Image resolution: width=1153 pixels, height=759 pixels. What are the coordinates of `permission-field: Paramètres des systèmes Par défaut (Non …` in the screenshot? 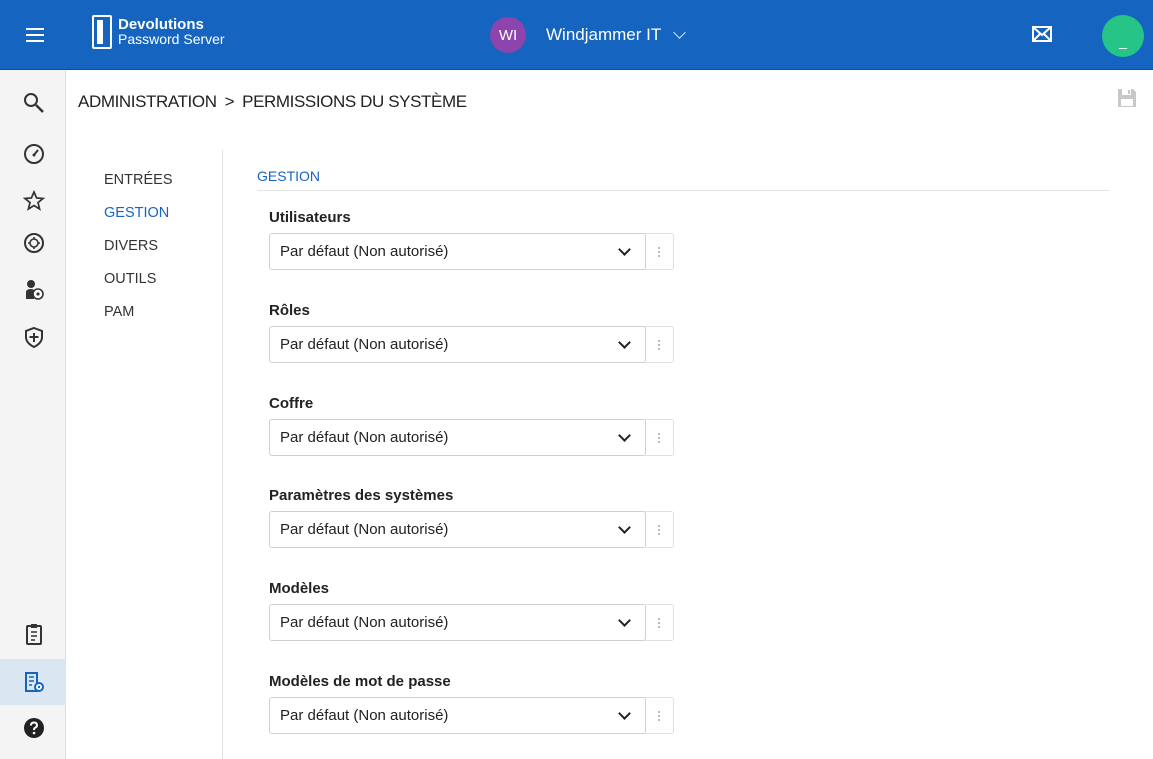 It's located at (479, 517).